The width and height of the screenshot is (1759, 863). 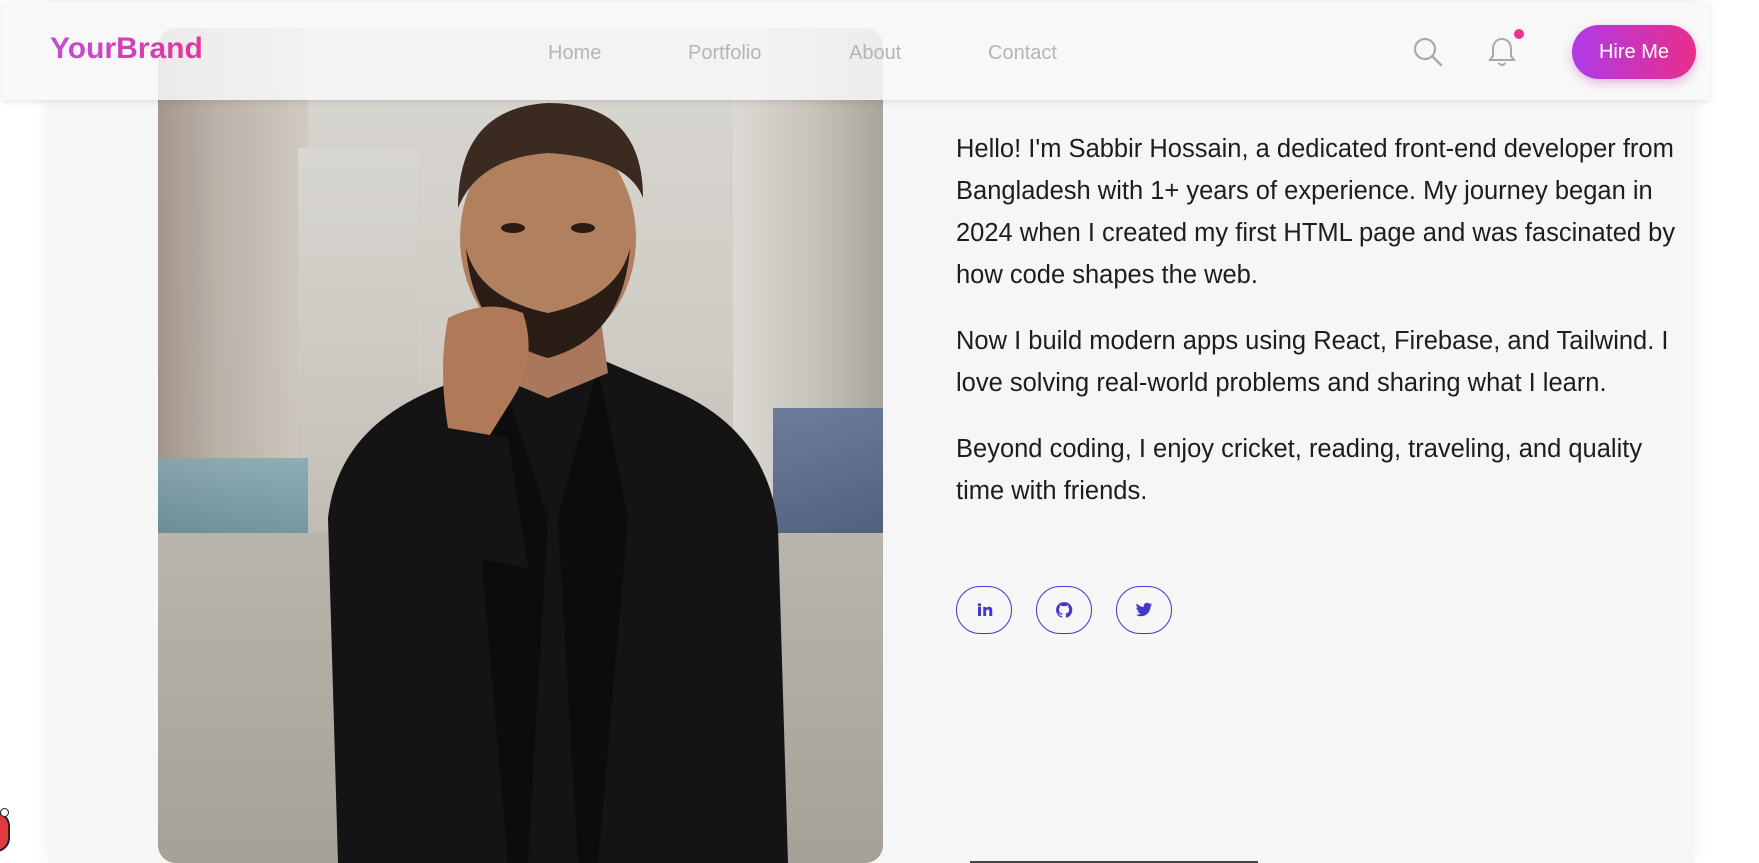 I want to click on github-button, so click(x=1064, y=610).